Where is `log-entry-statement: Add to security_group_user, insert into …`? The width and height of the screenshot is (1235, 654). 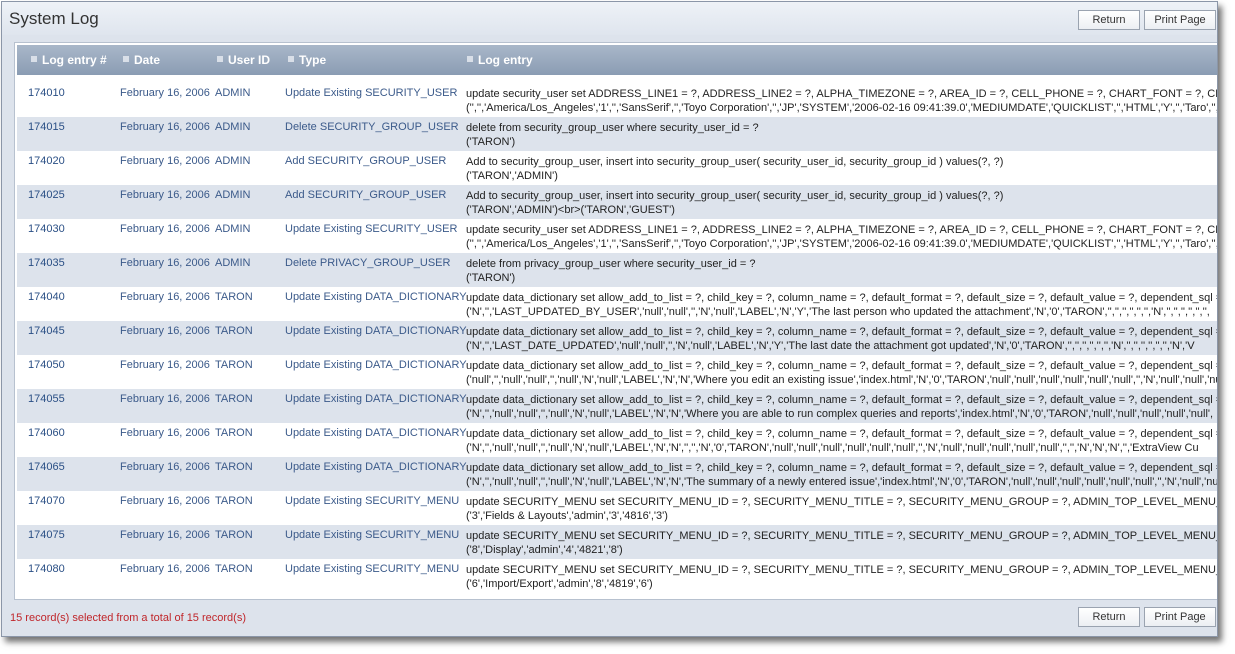 log-entry-statement: Add to security_group_user, insert into … is located at coordinates (735, 162).